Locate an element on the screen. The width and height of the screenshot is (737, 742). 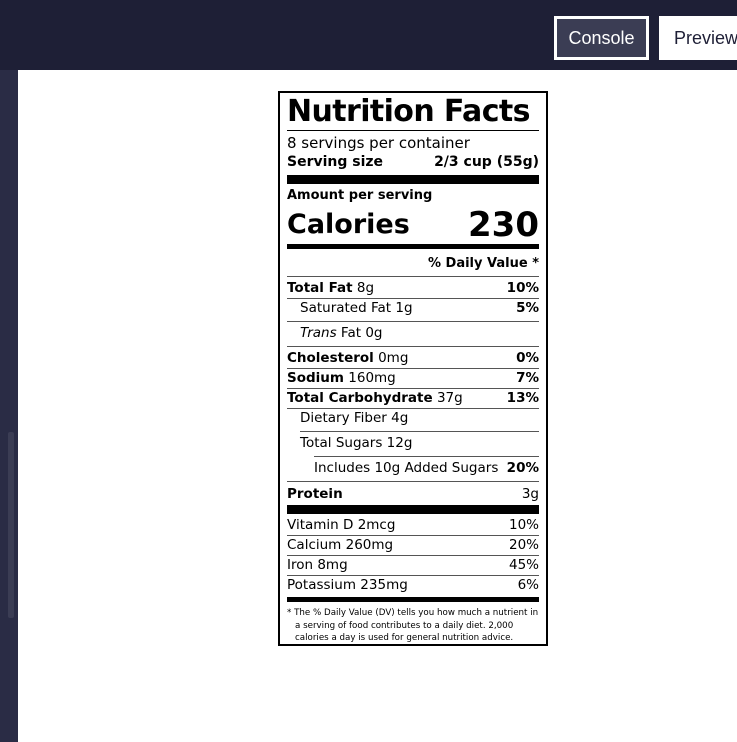
nutrient-row-cholesterol: Cholesterol 0mg 0% is located at coordinates (413, 358).